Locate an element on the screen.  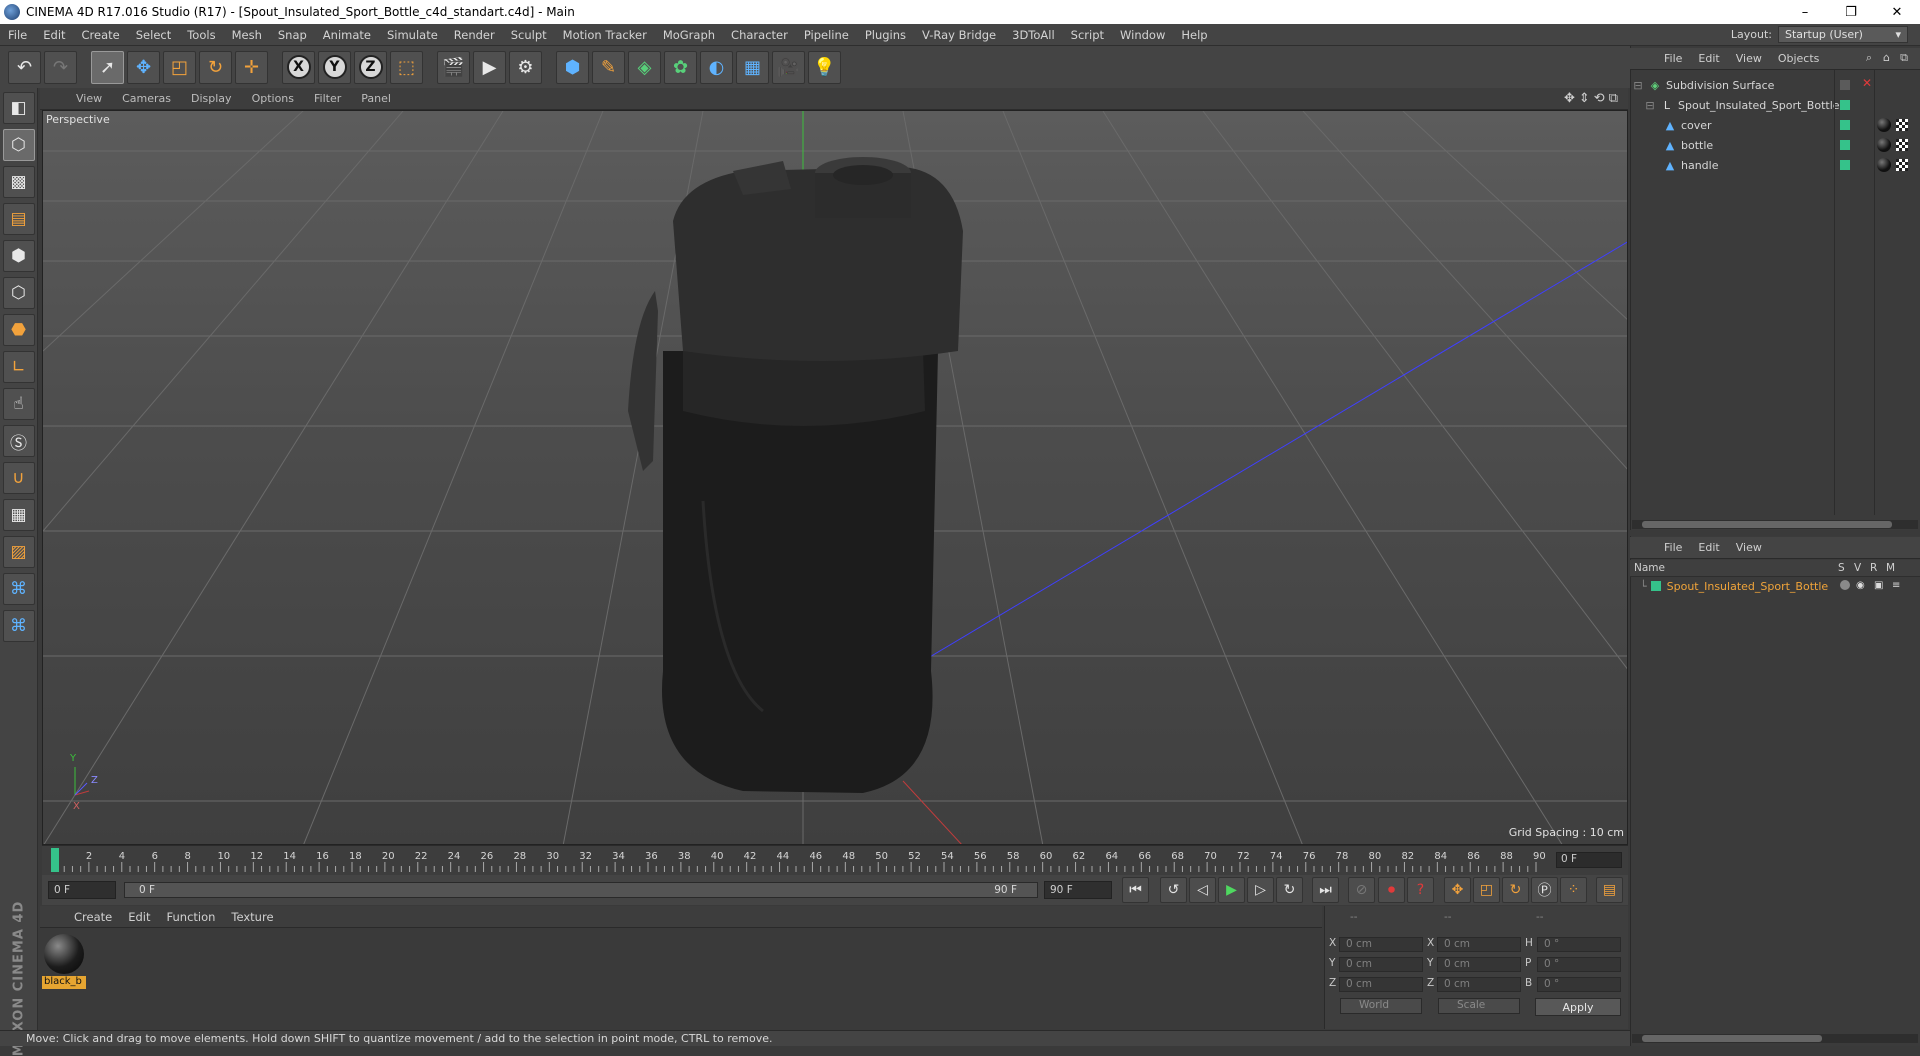
scale-tool-button: ◰ is located at coordinates (179, 67).